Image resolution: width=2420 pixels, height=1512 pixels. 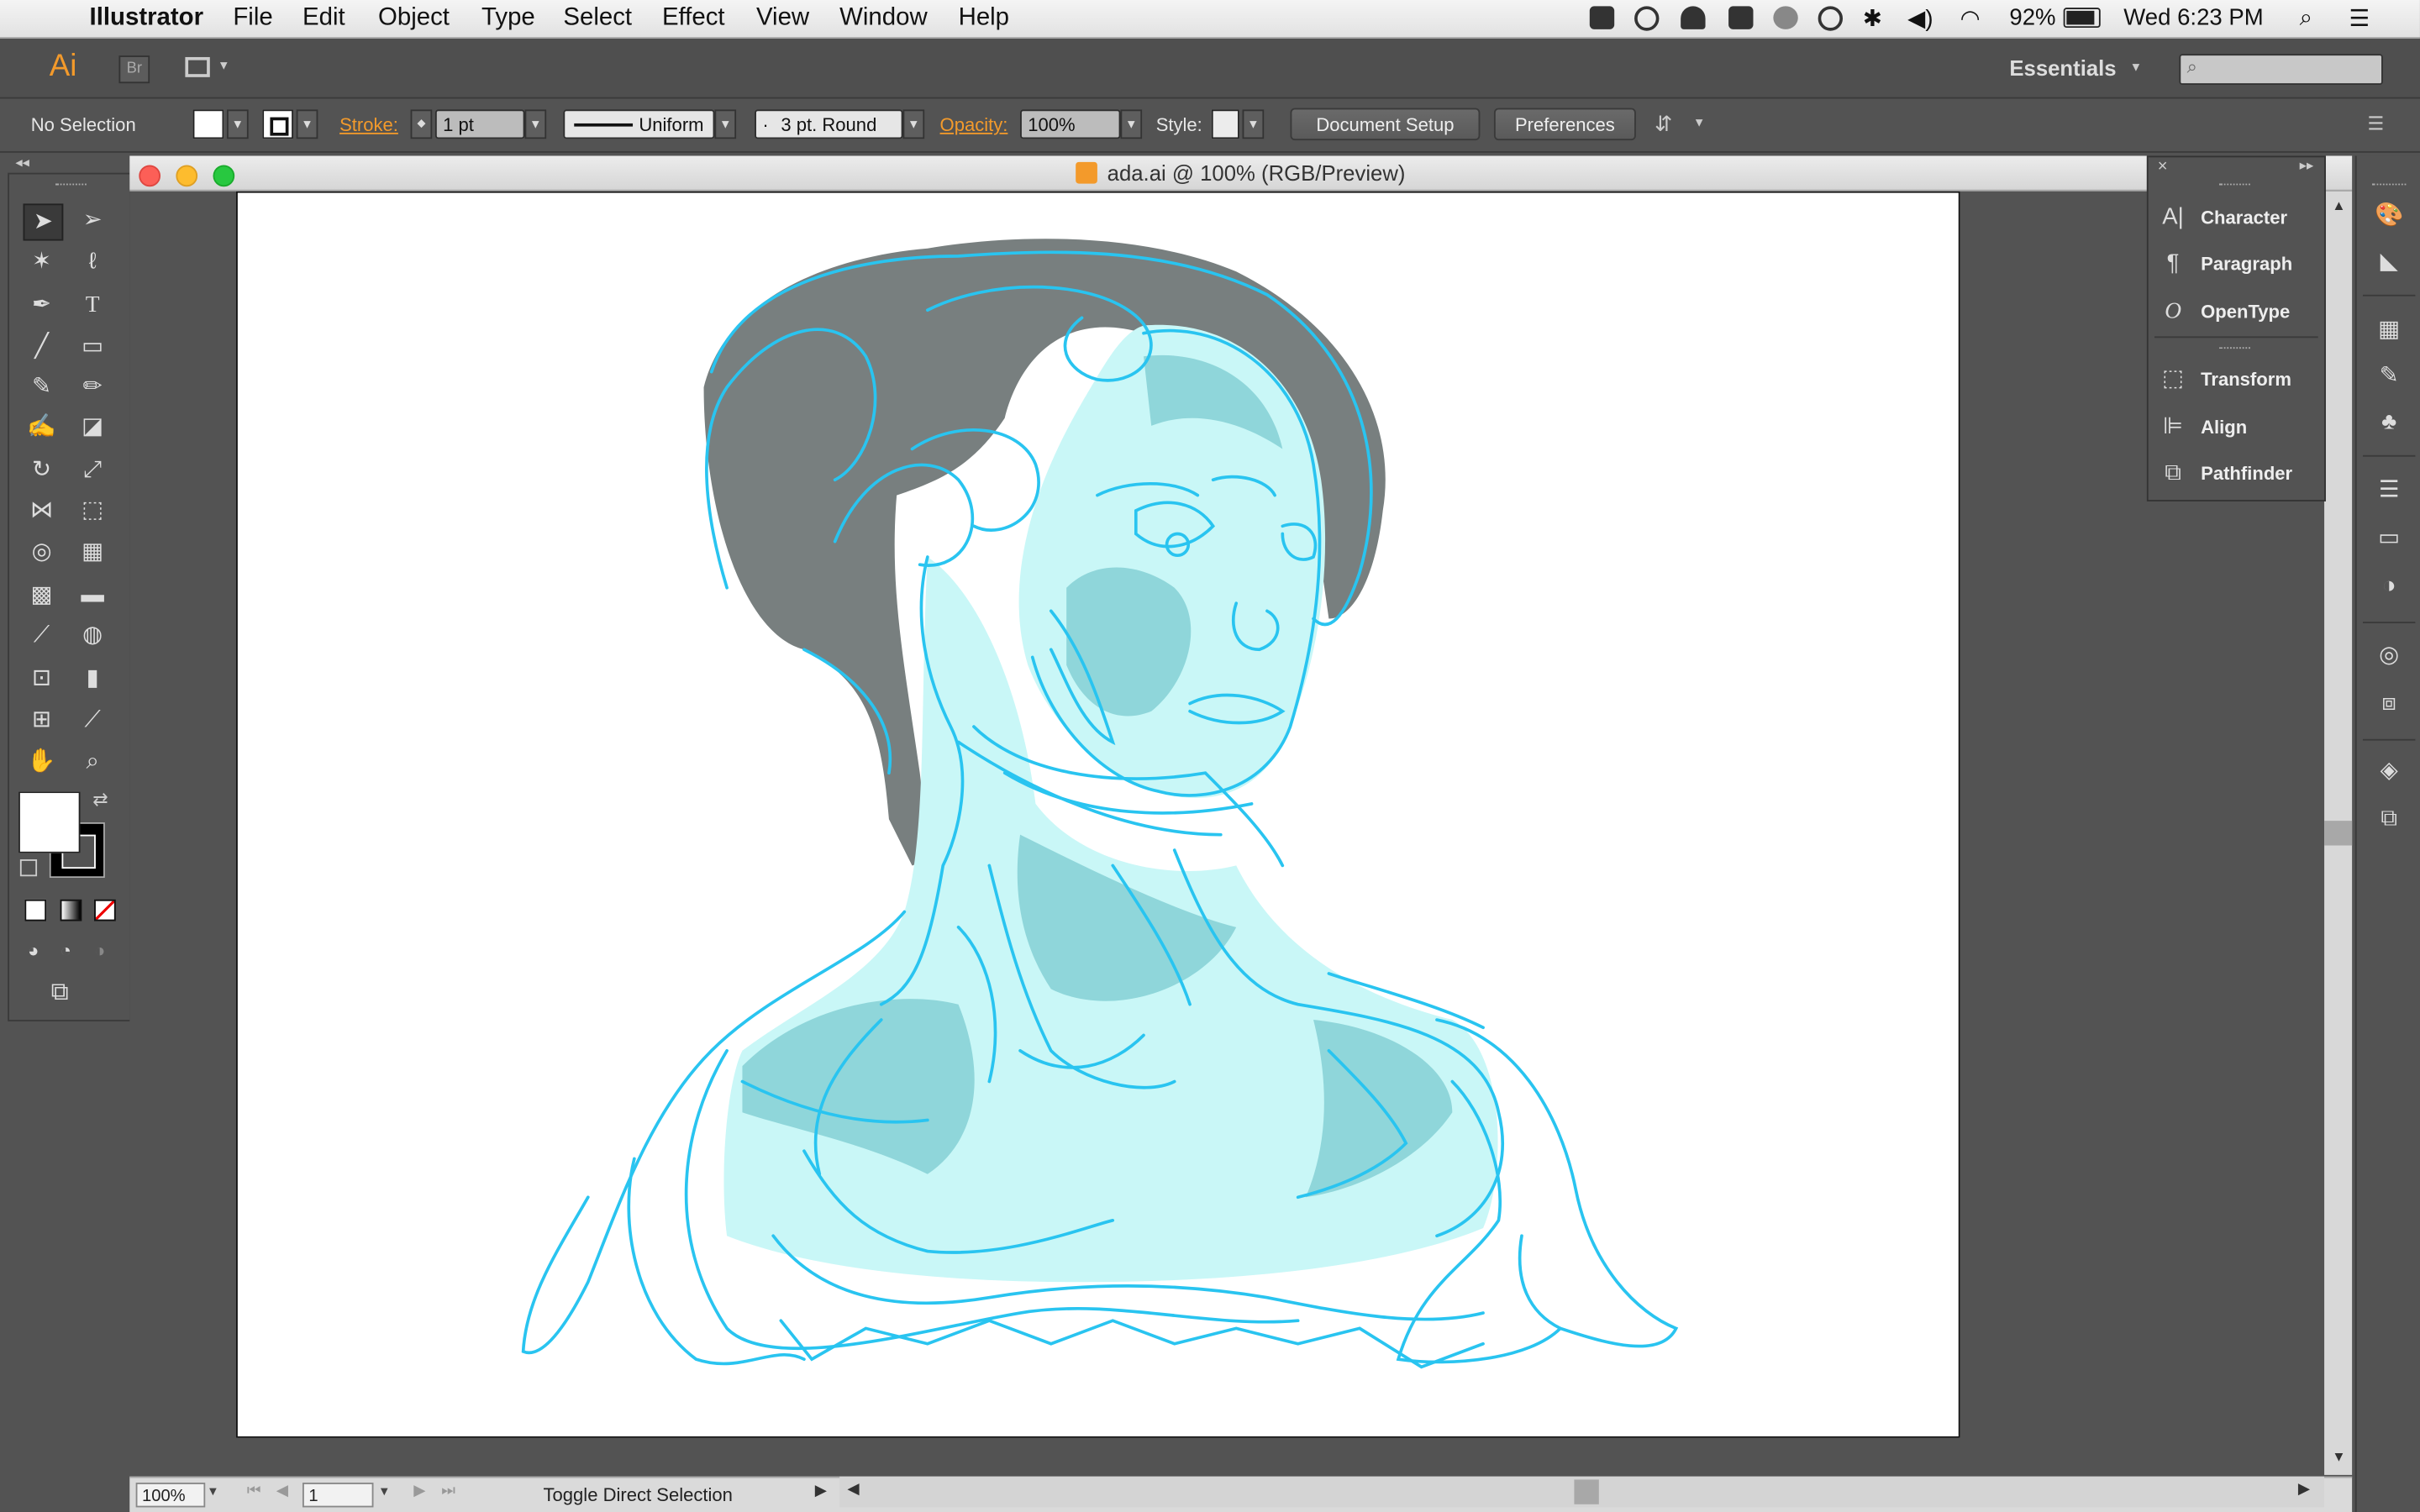 I want to click on pen-tool-icon: ✒, so click(x=42, y=305).